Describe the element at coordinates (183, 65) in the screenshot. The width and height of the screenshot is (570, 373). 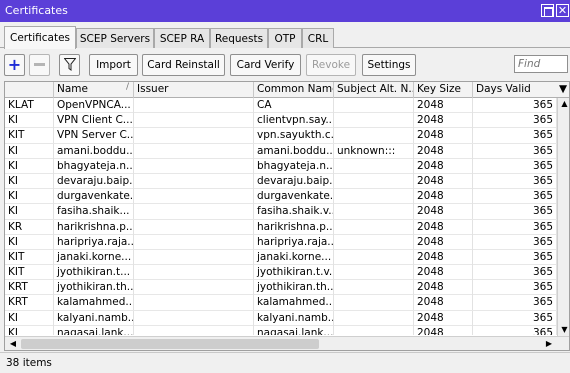
I see `card-reinstall-button: Card Reinstall` at that location.